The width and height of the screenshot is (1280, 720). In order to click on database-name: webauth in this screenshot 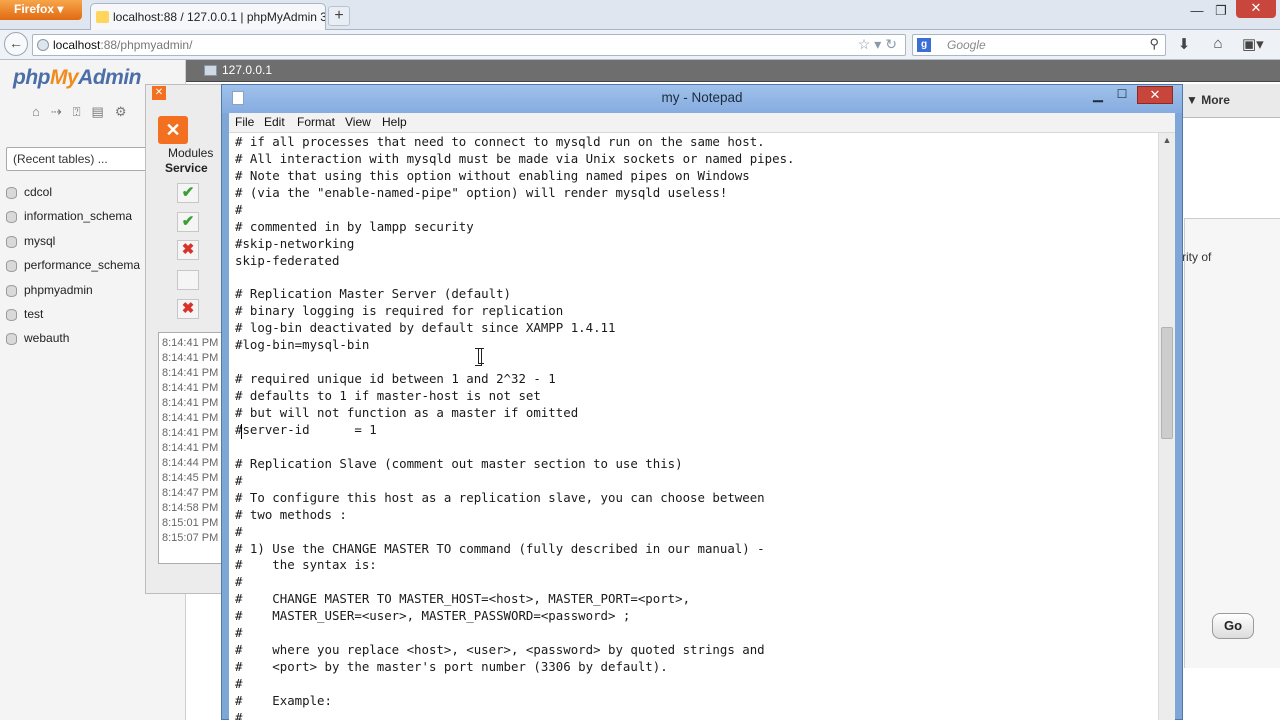, I will do `click(47, 338)`.